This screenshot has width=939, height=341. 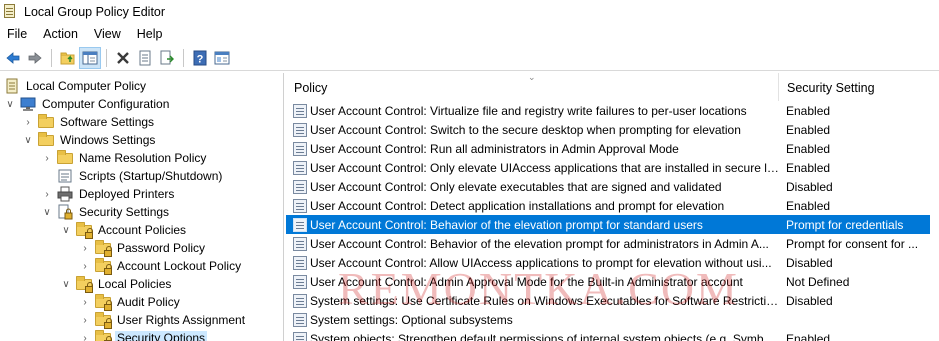 I want to click on sort-caret-icon: ⌄, so click(x=532, y=77).